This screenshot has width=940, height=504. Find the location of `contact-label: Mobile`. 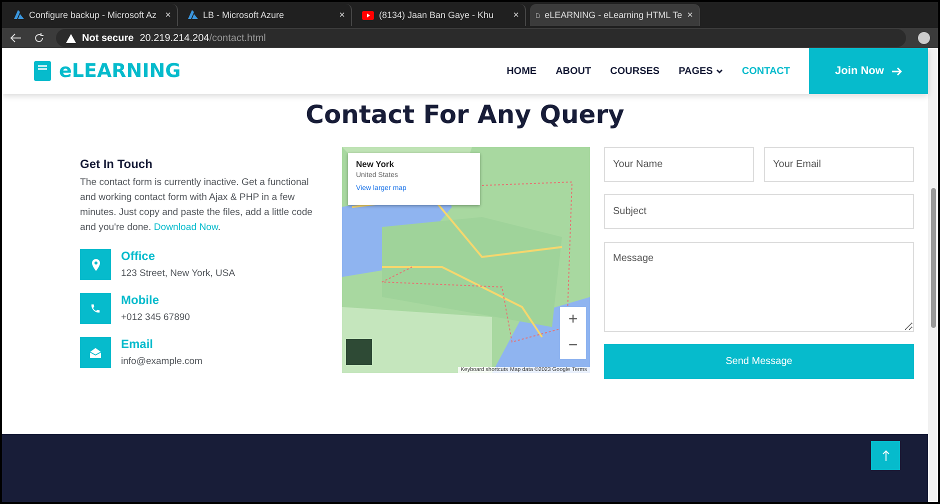

contact-label: Mobile is located at coordinates (140, 300).